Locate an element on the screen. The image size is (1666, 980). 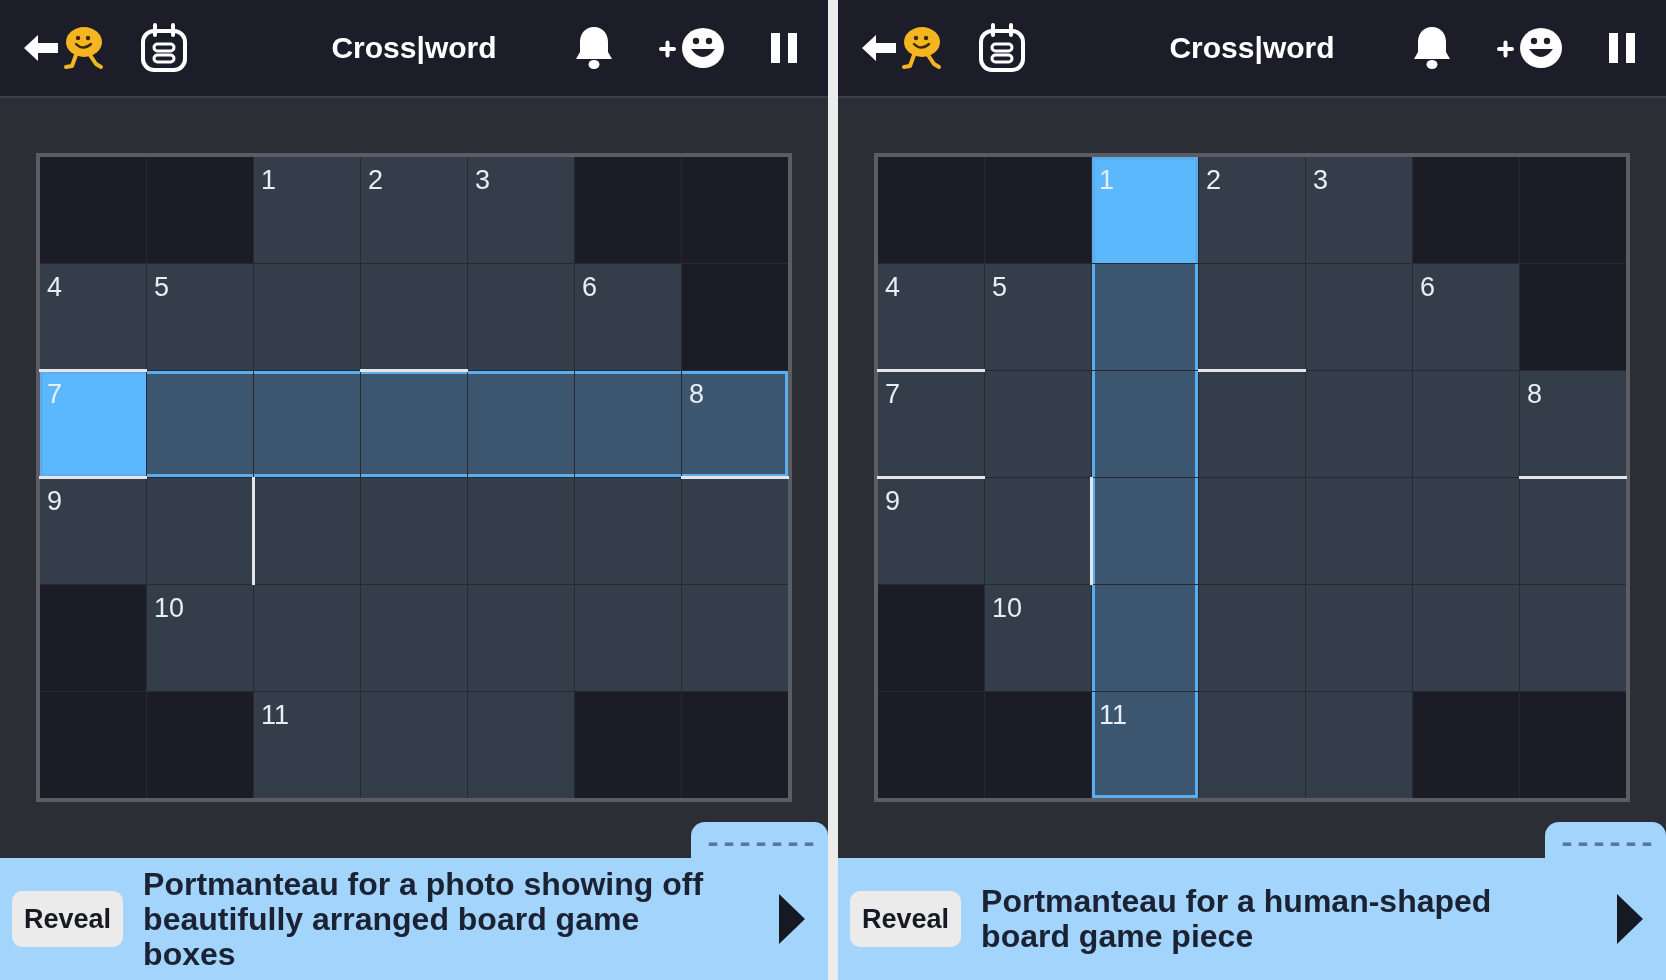
clue-text: Portmanteau for a photo showing off beautifully arranged board game boxes is located at coordinates (424, 919).